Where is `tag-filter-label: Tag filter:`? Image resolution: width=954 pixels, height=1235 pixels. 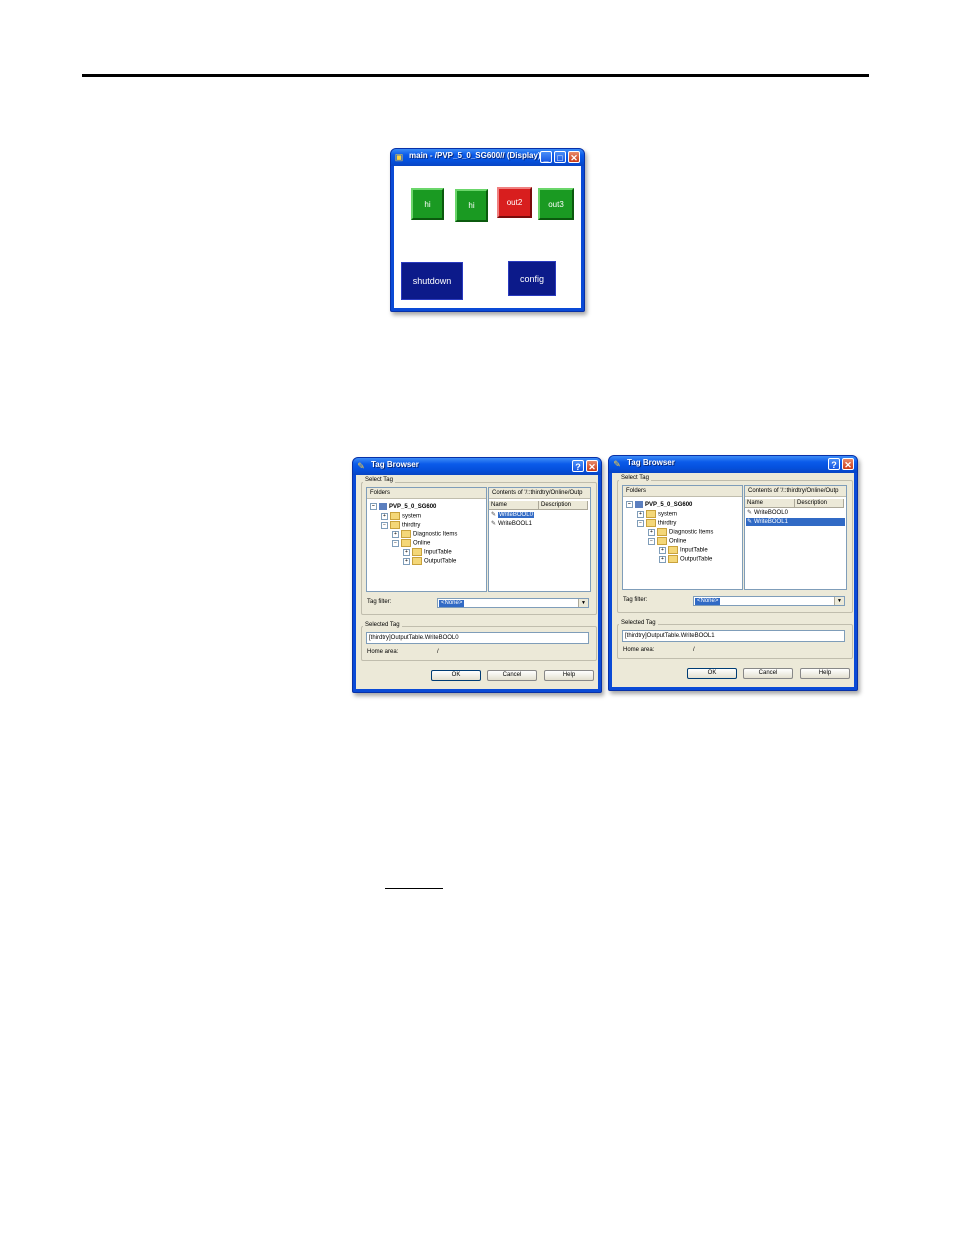
tag-filter-label: Tag filter: is located at coordinates (635, 600).